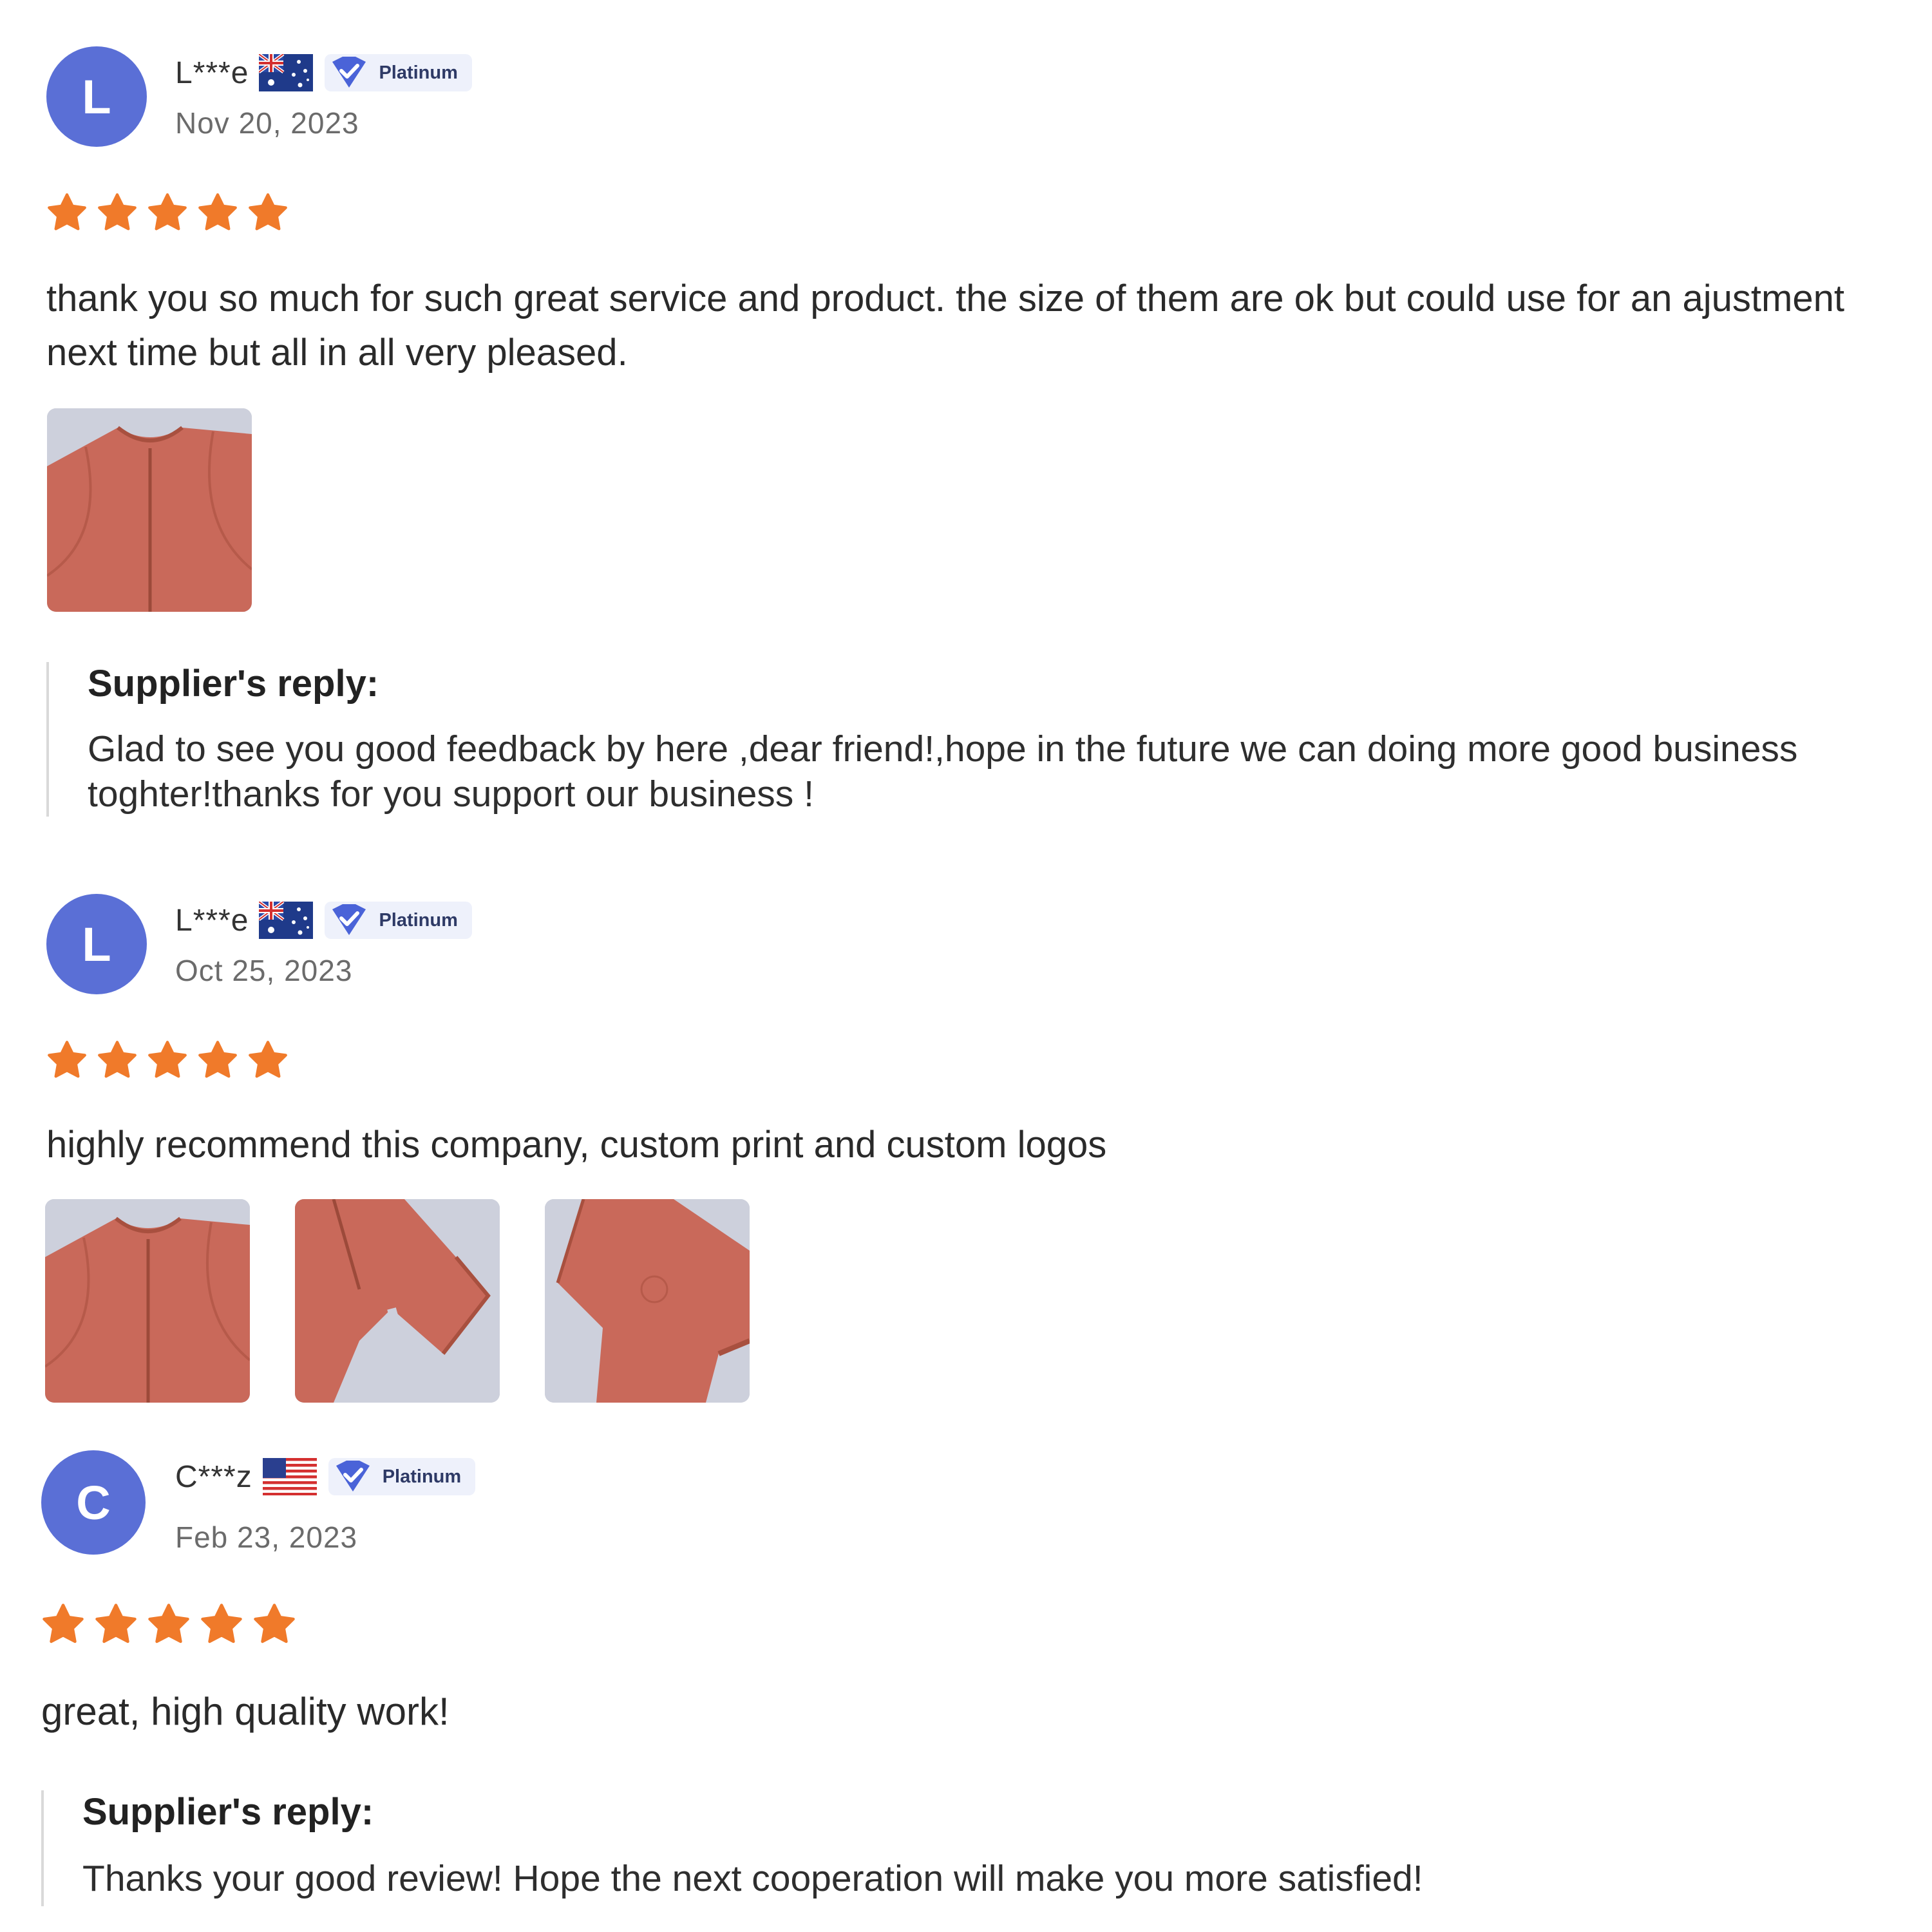 This screenshot has height=1932, width=1932. Describe the element at coordinates (214, 1477) in the screenshot. I see `username: C***z` at that location.